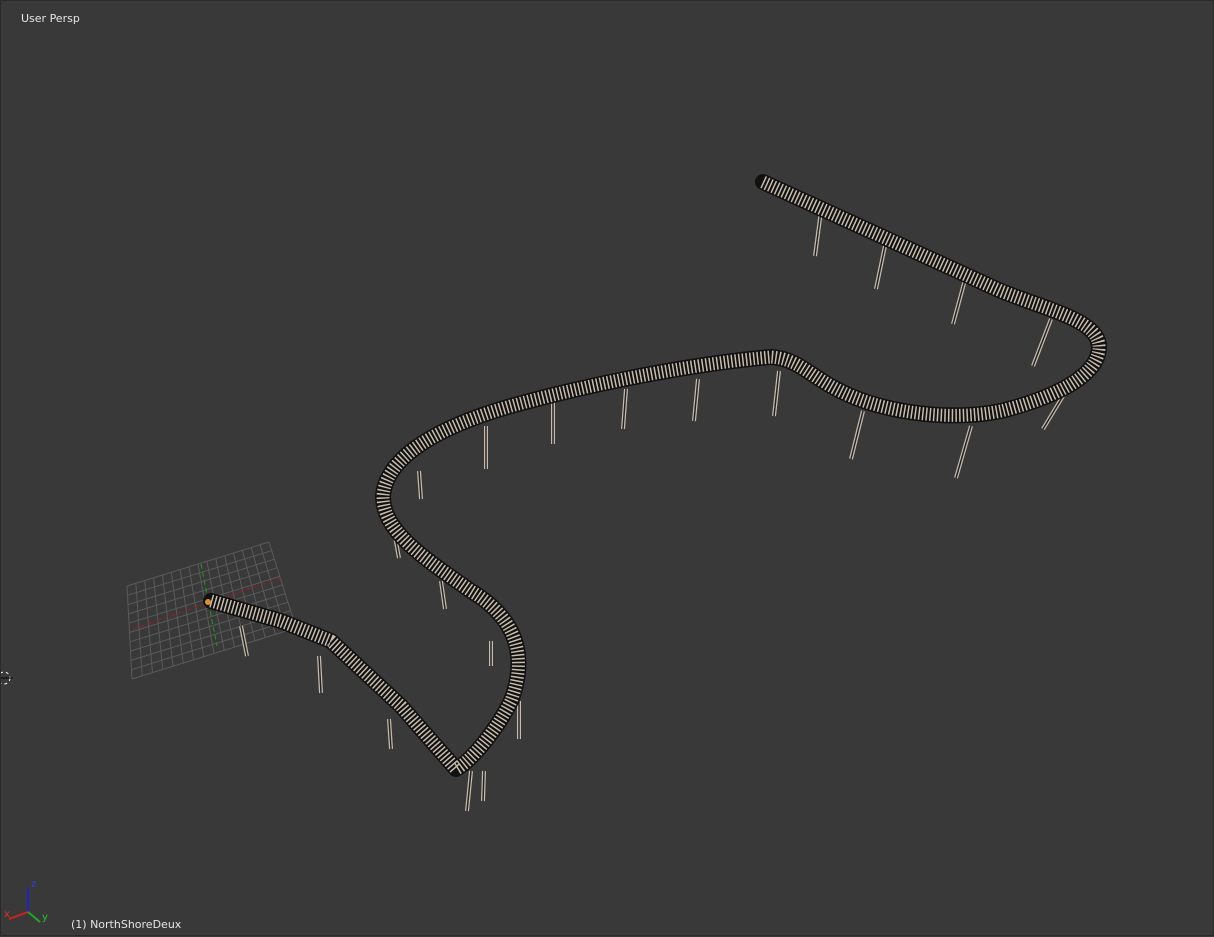 This screenshot has height=937, width=1214. I want to click on gizmo-x-label: x, so click(7, 914).